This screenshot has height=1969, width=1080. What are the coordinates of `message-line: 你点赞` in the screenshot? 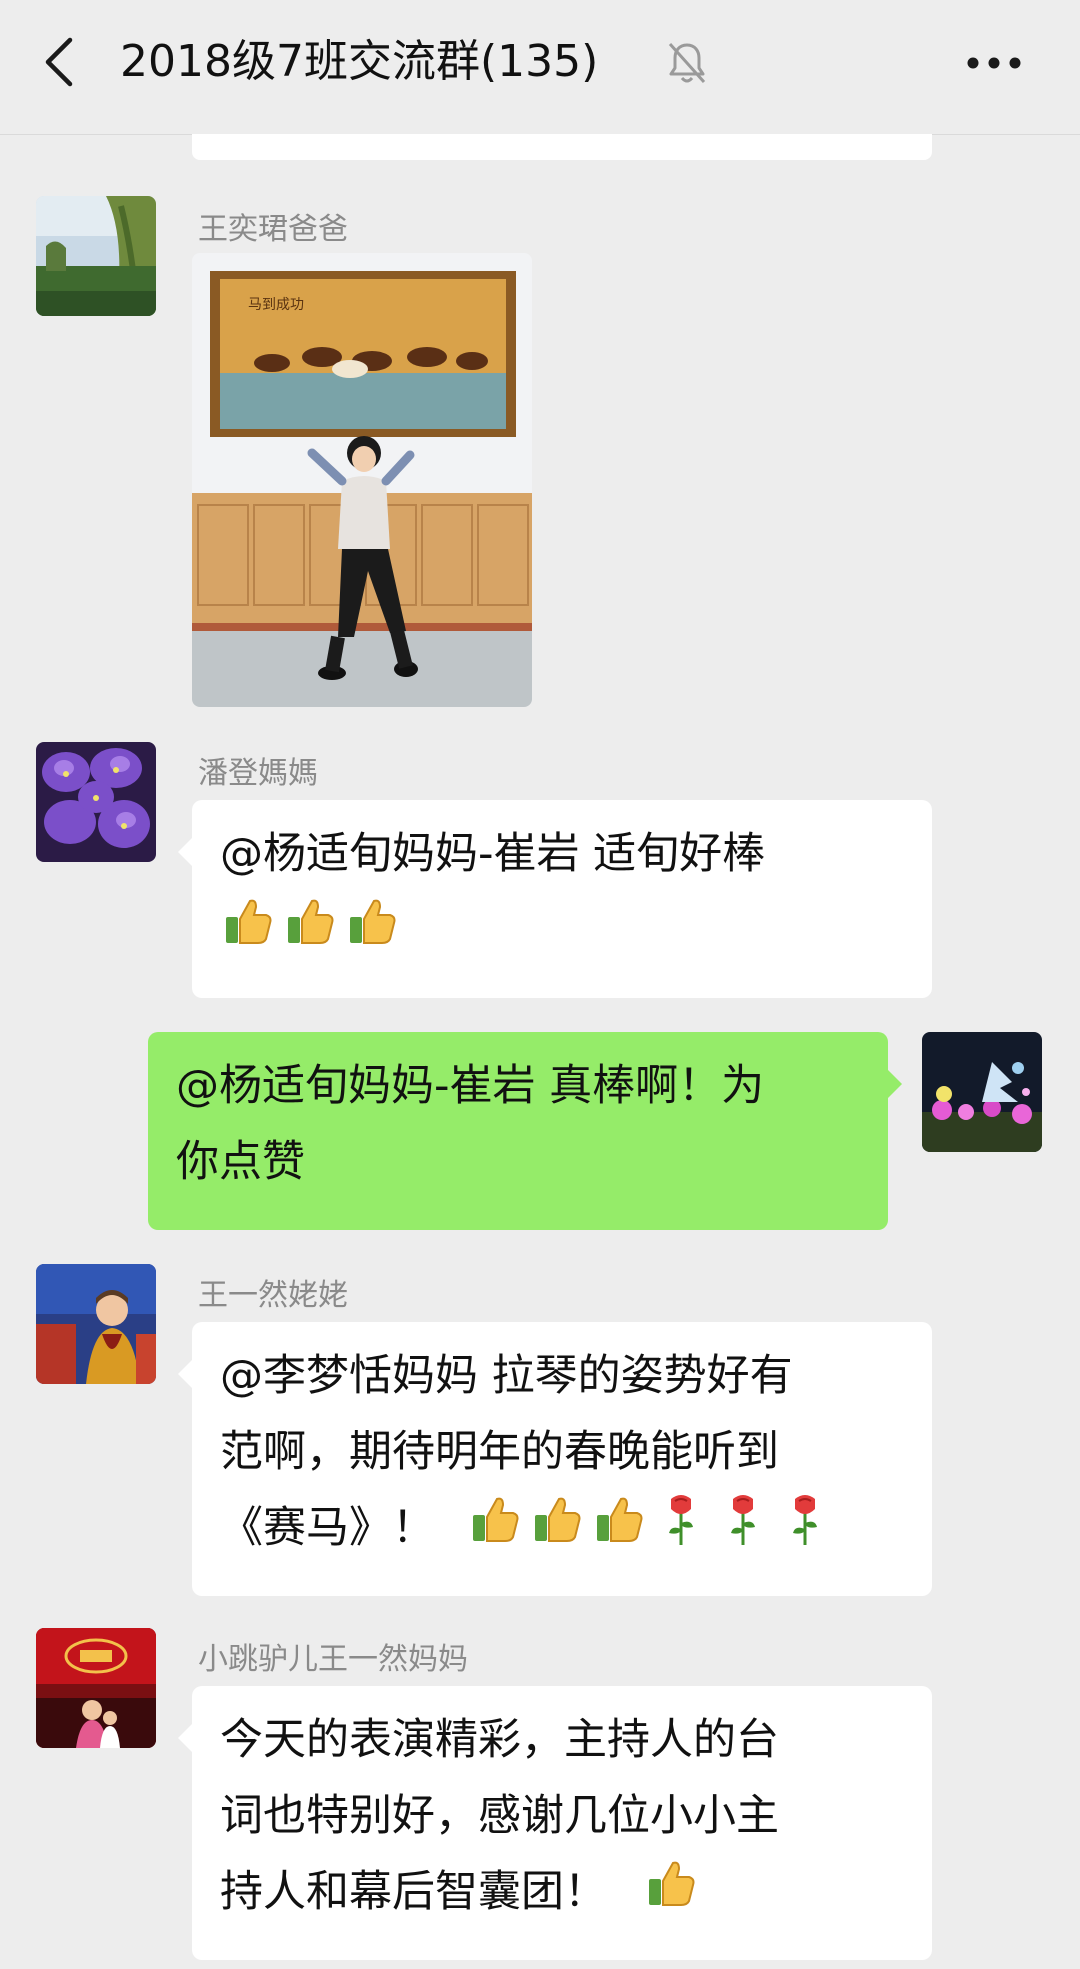 It's located at (240, 1162).